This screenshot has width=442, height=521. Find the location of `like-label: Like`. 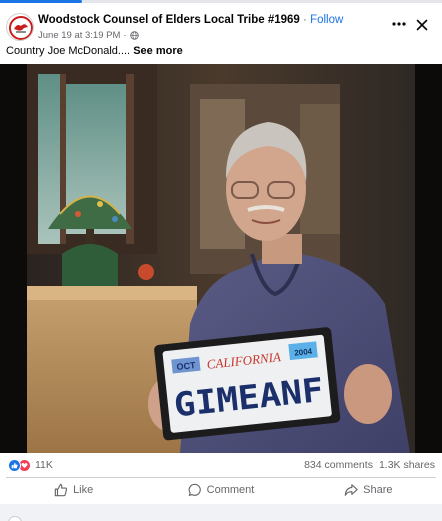

like-label: Like is located at coordinates (83, 490).